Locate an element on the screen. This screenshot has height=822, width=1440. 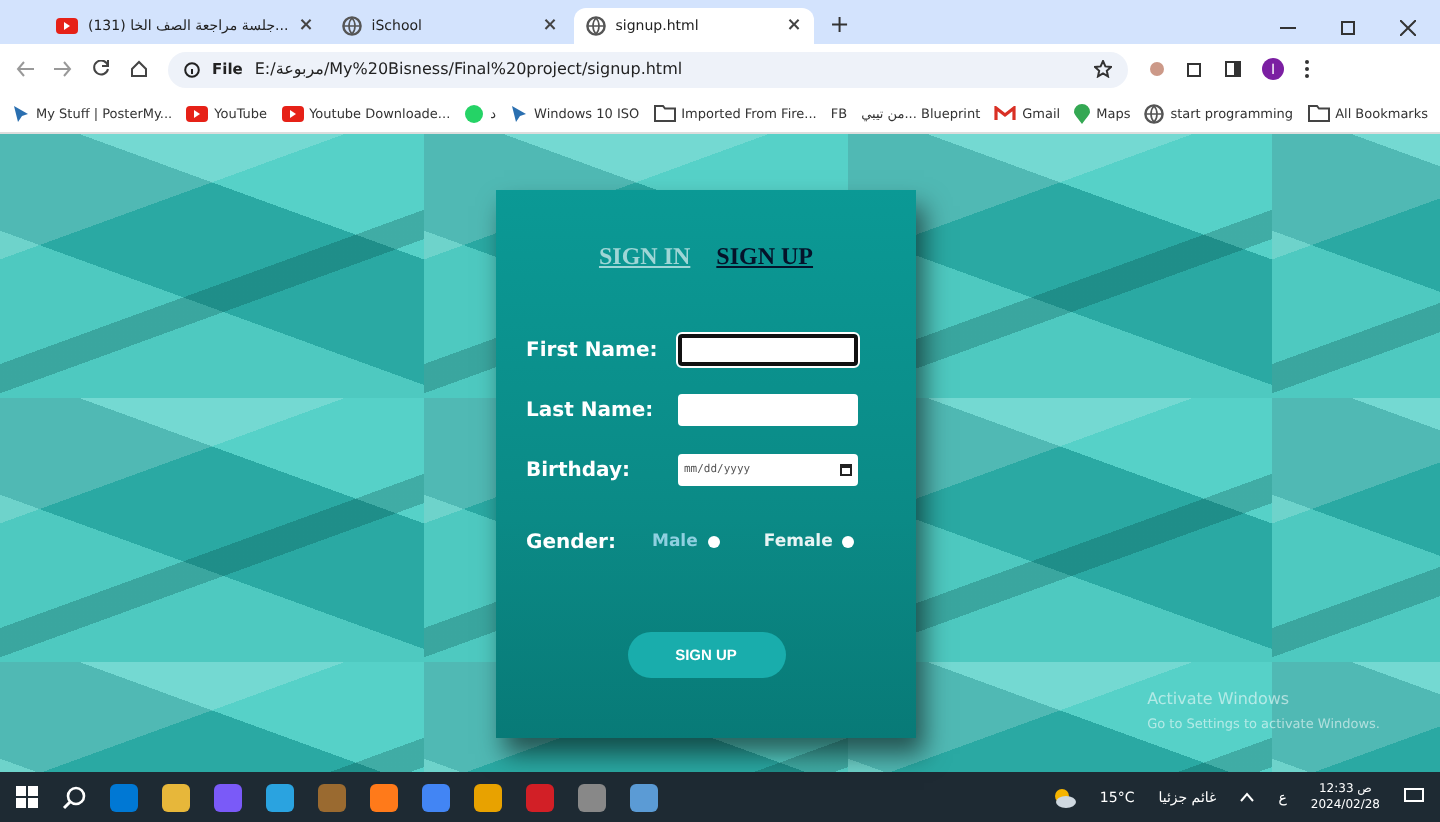
field-label: First Name: is located at coordinates (593, 350).